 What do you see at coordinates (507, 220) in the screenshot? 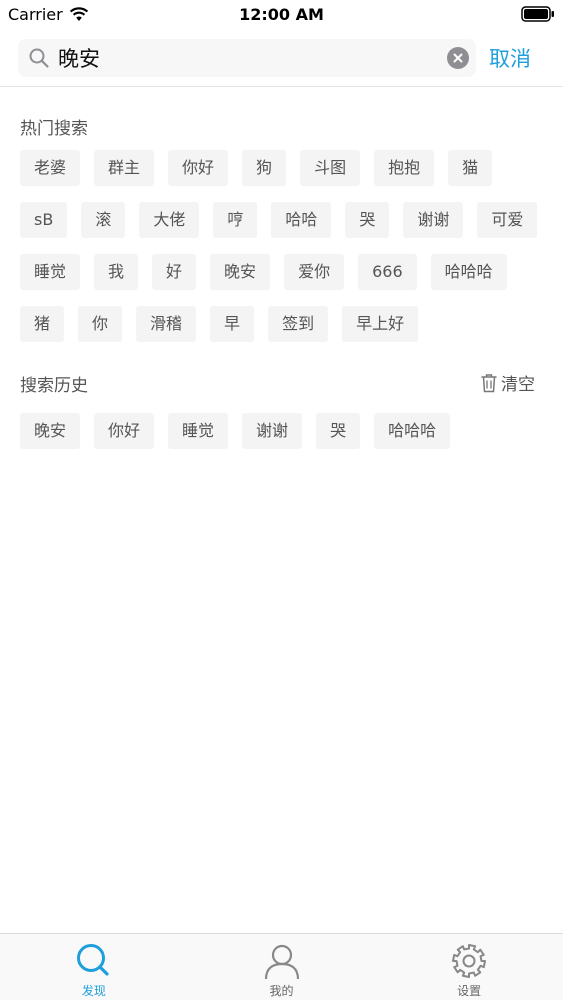
I see `hot-search-tag: 可爱` at bounding box center [507, 220].